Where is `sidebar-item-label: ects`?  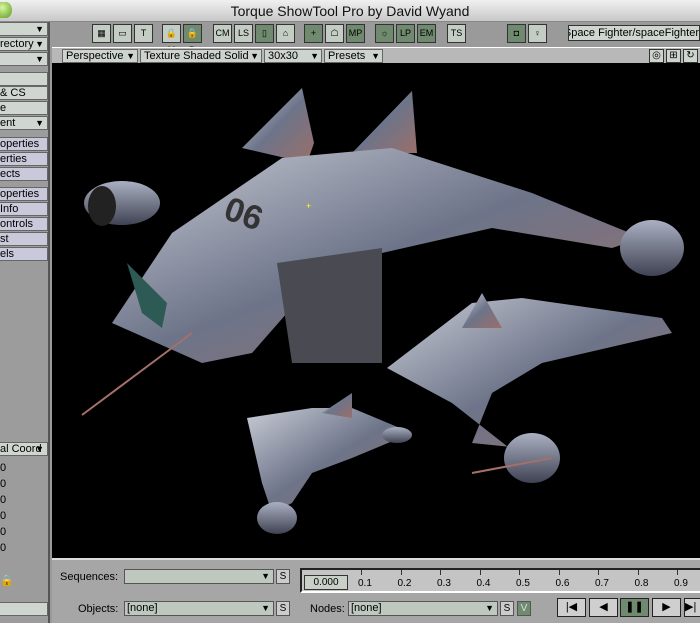 sidebar-item-label: ects is located at coordinates (10, 174).